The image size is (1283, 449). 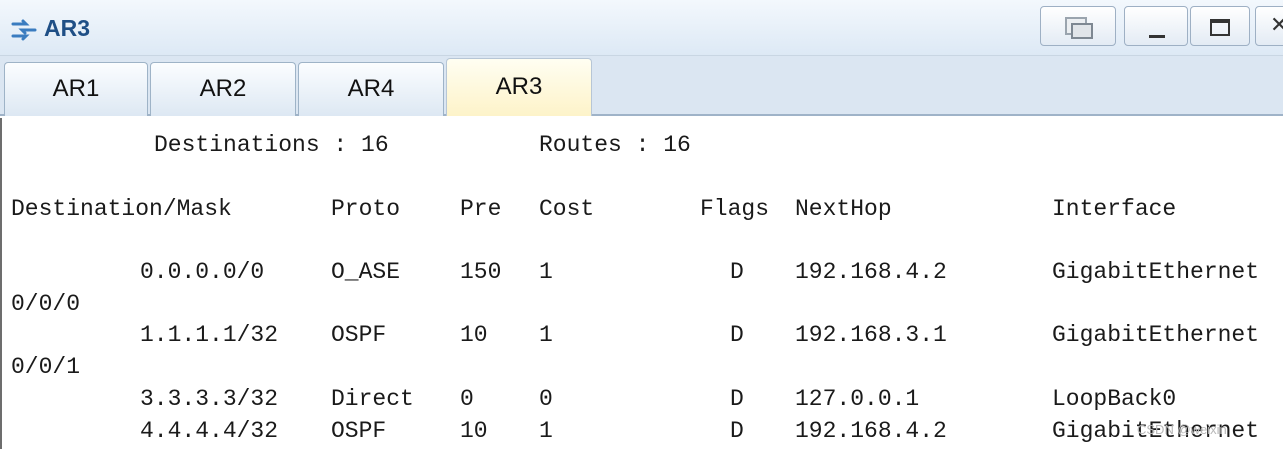 What do you see at coordinates (271, 145) in the screenshot?
I see `destinations-count: Destinations : 16` at bounding box center [271, 145].